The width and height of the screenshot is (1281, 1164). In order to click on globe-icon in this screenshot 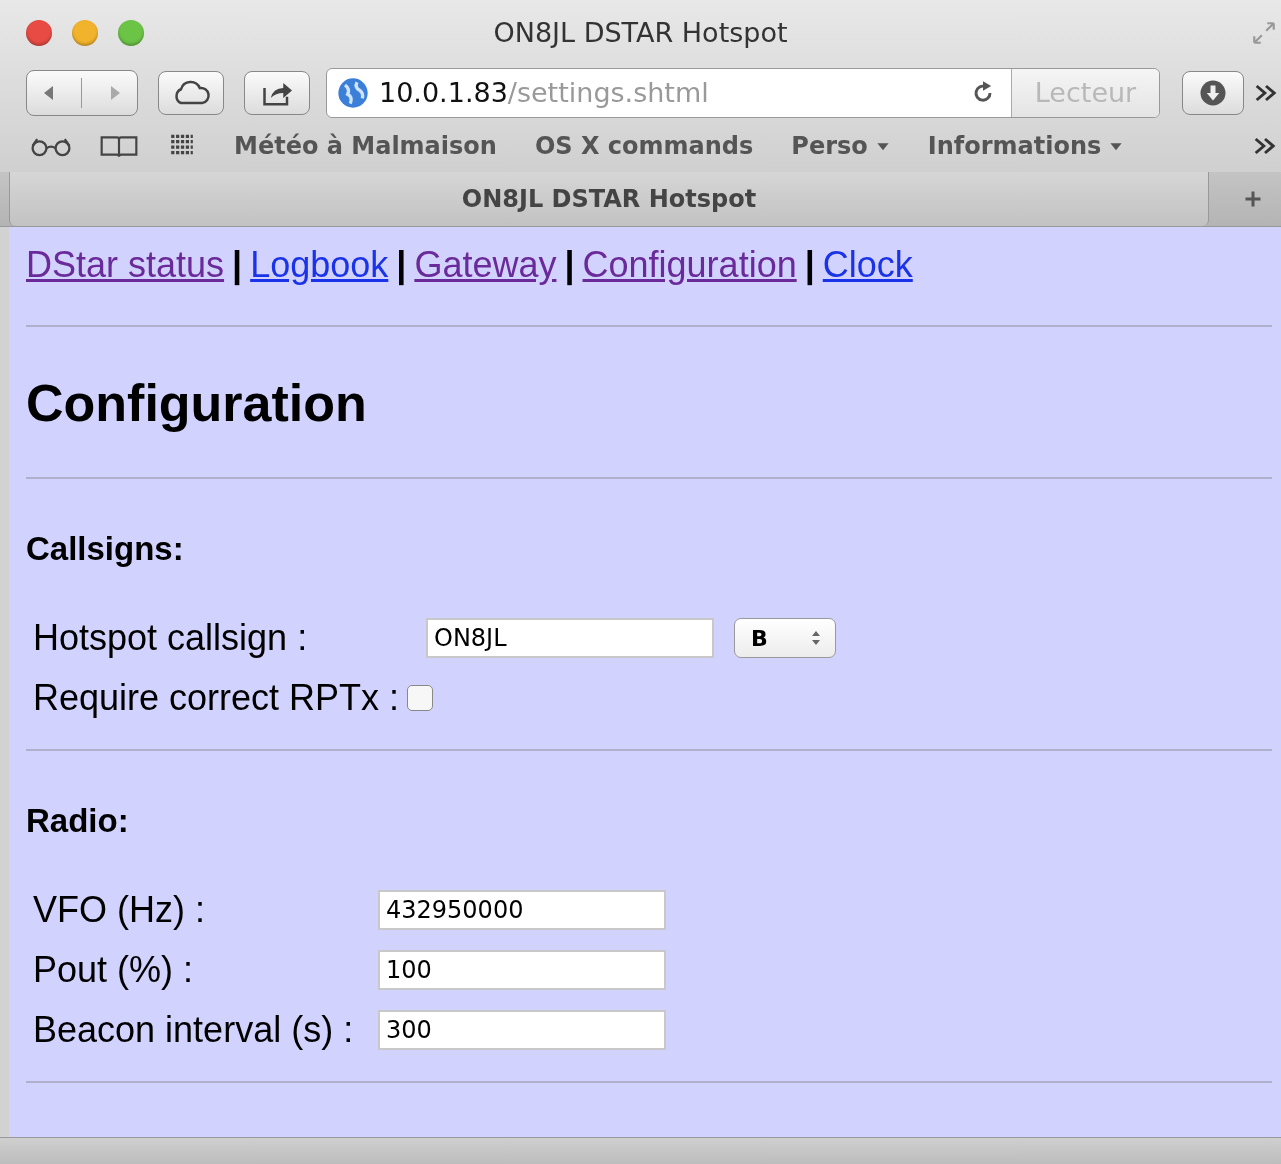, I will do `click(353, 92)`.